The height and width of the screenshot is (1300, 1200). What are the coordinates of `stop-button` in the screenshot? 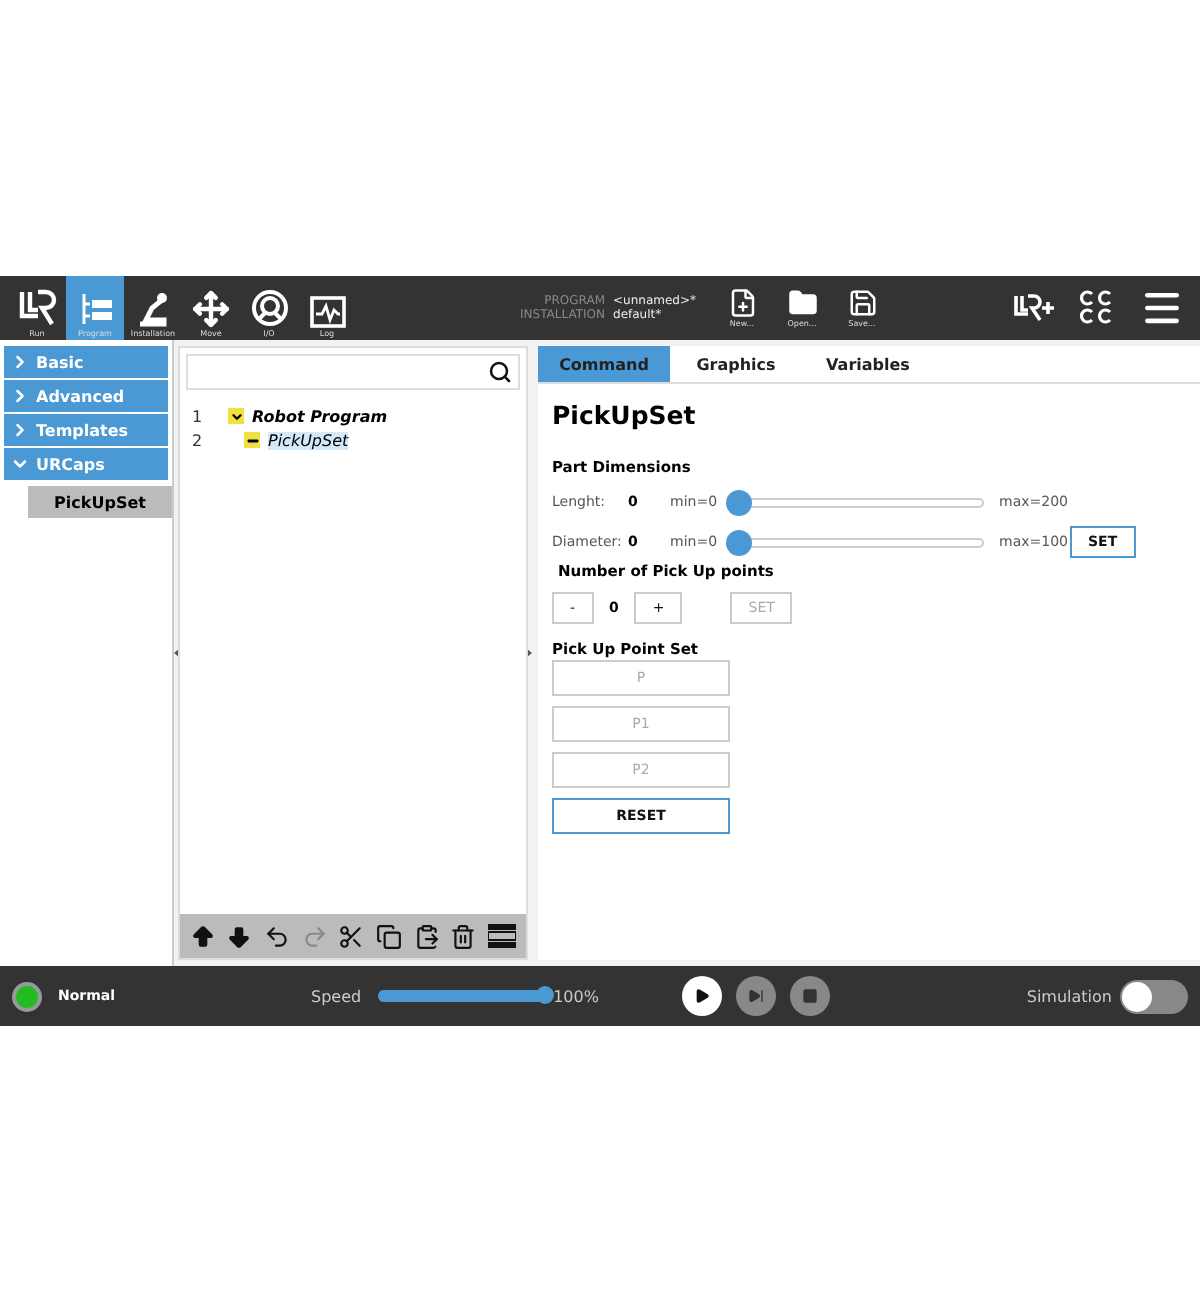 It's located at (810, 996).